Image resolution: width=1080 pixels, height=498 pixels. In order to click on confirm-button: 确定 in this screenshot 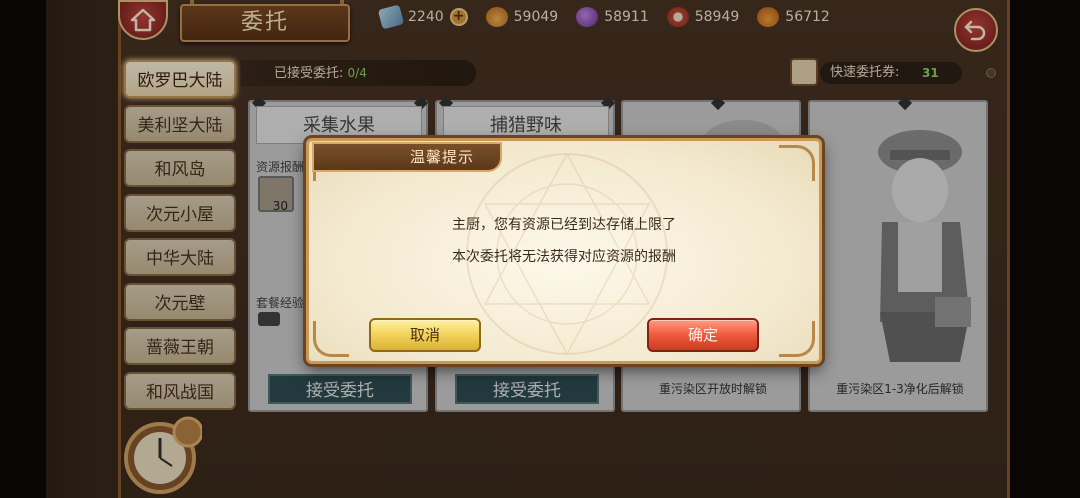, I will do `click(703, 335)`.